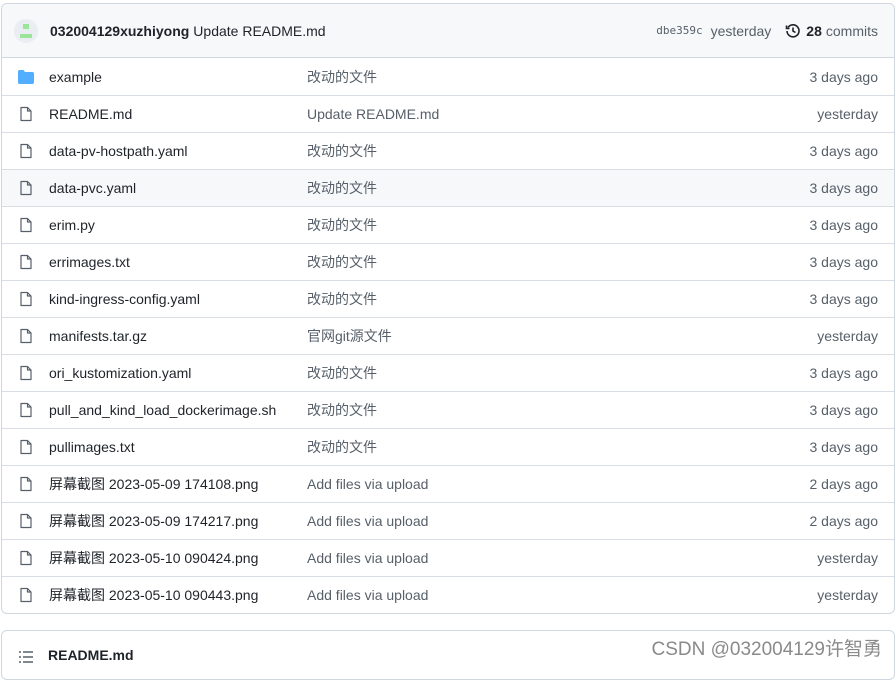 The width and height of the screenshot is (896, 680). I want to click on commit-sha: dbe359c, so click(679, 30).